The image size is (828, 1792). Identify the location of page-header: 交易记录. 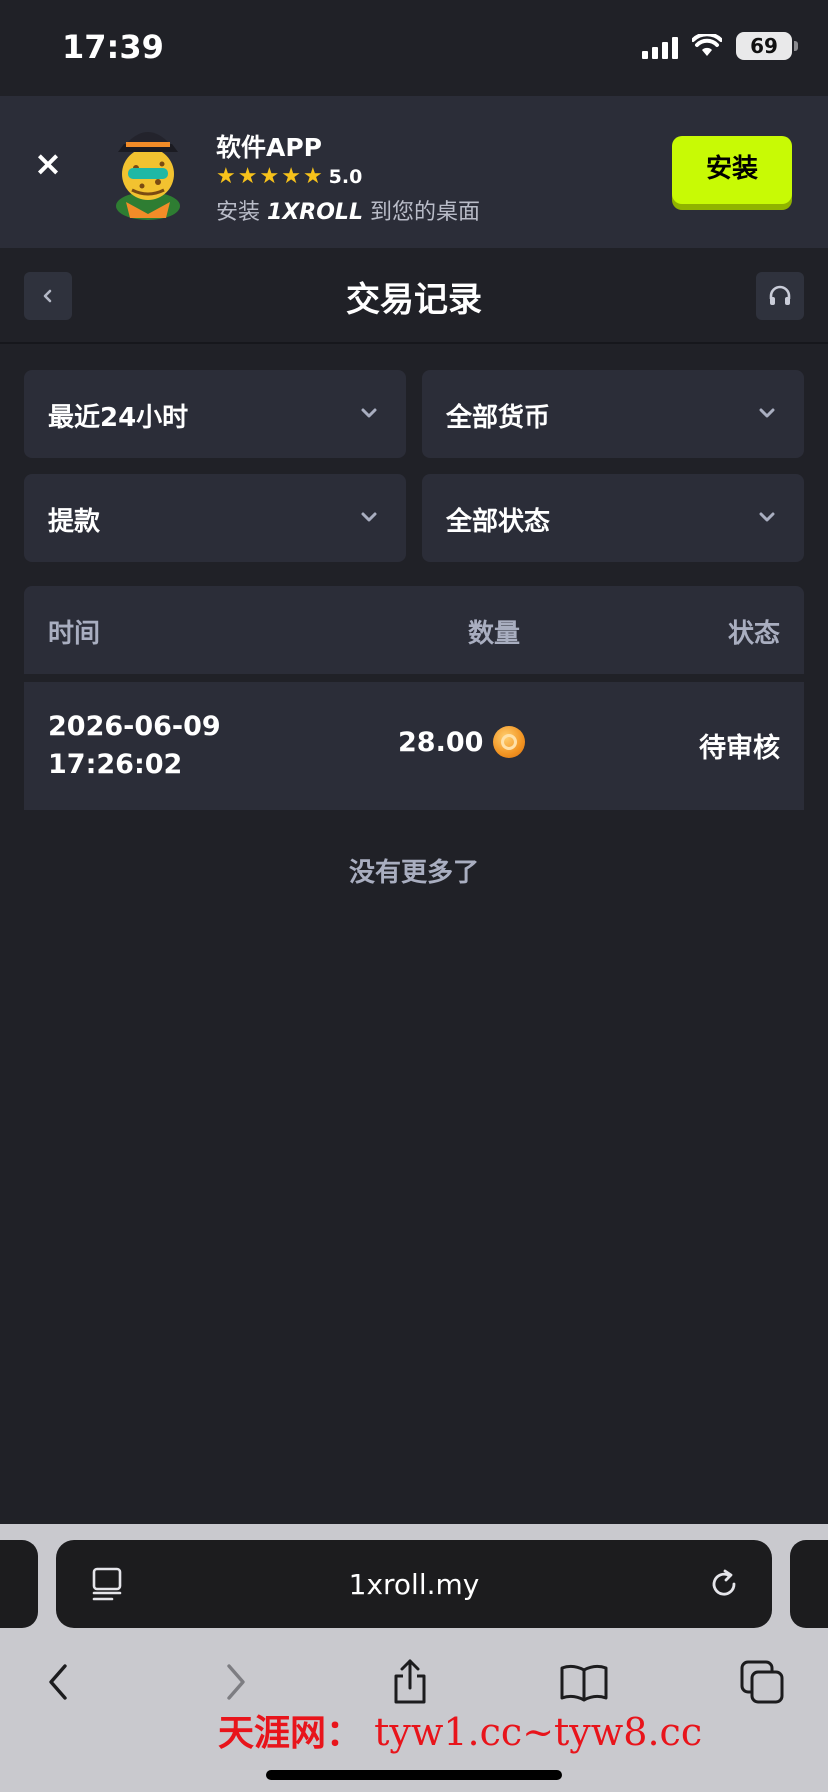
(414, 296).